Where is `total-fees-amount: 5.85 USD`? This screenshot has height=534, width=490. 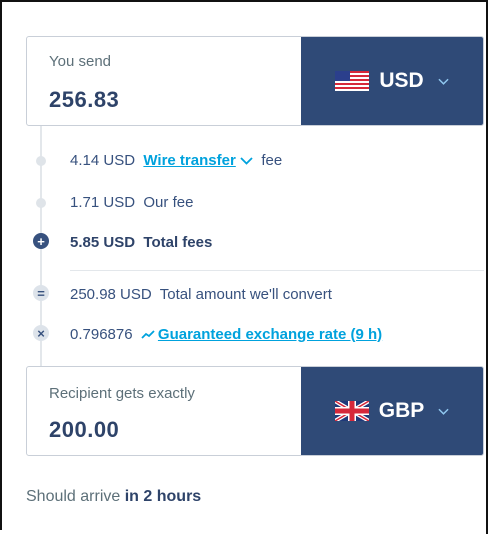 total-fees-amount: 5.85 USD is located at coordinates (103, 242).